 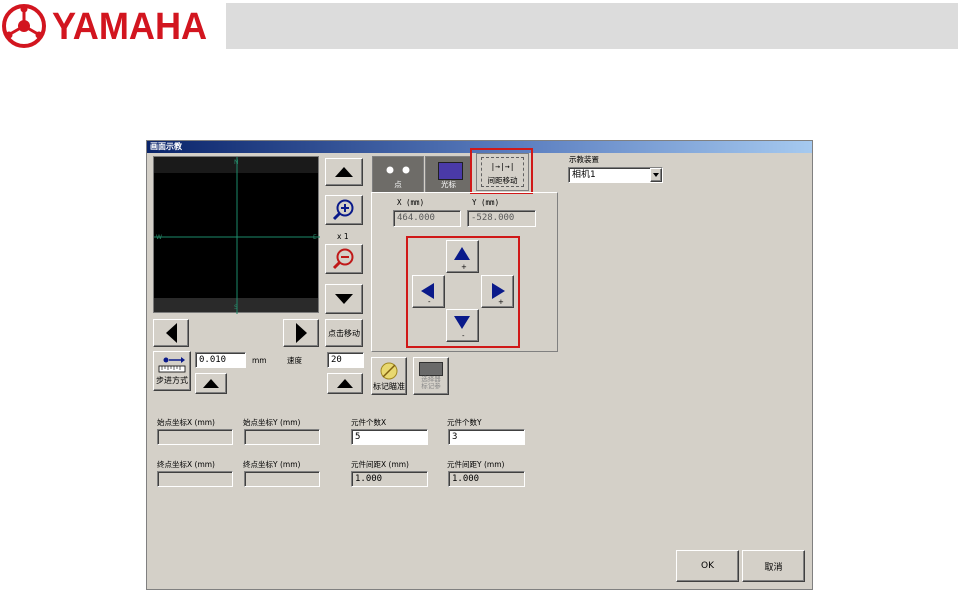 I want to click on dialog-title: 画面示教, so click(x=166, y=146).